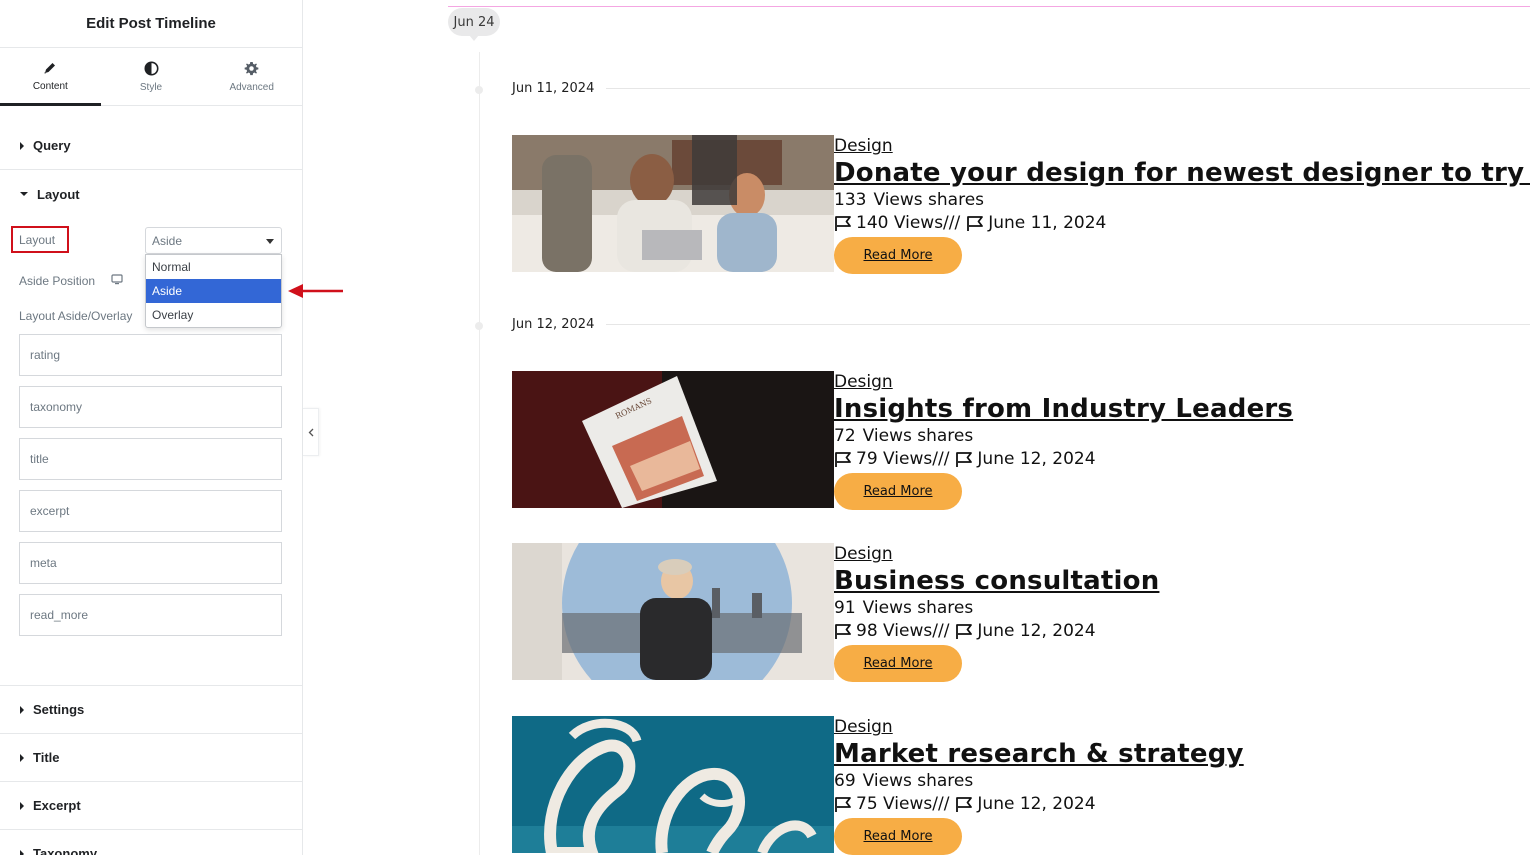 Image resolution: width=1530 pixels, height=855 pixels. What do you see at coordinates (151, 194) in the screenshot?
I see `section-layout-header: Layout` at bounding box center [151, 194].